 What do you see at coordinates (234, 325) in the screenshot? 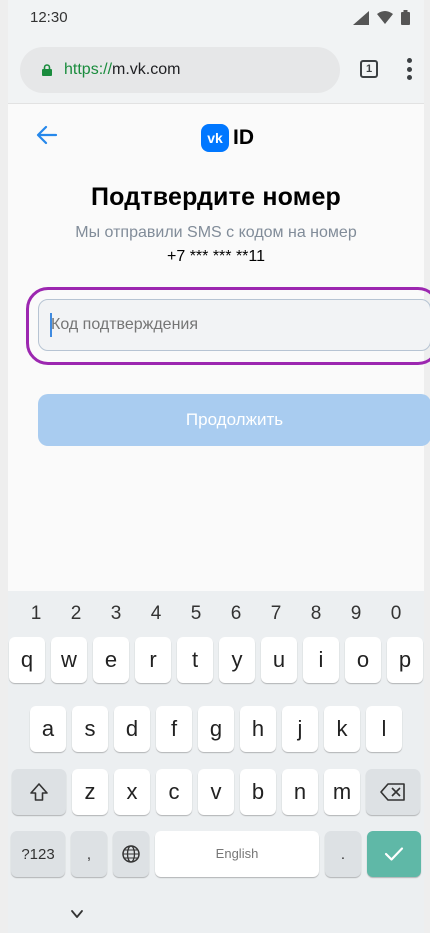
I see `confirmation-code-input` at bounding box center [234, 325].